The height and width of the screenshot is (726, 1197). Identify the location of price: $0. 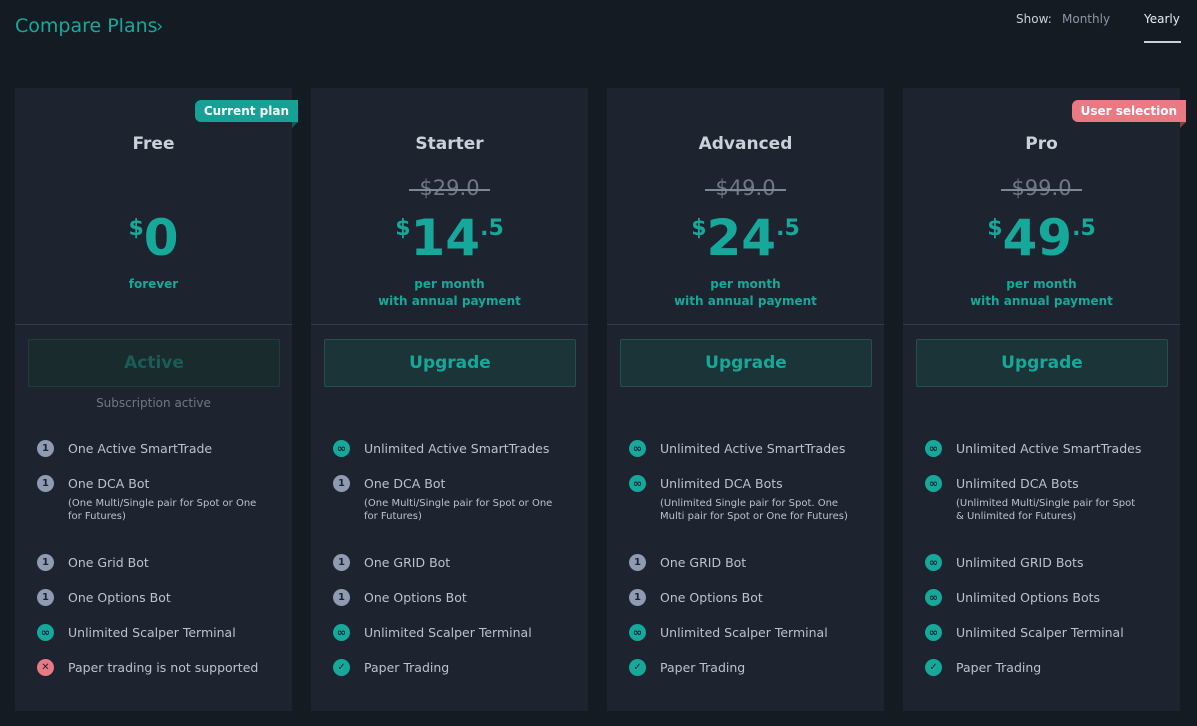
(153, 238).